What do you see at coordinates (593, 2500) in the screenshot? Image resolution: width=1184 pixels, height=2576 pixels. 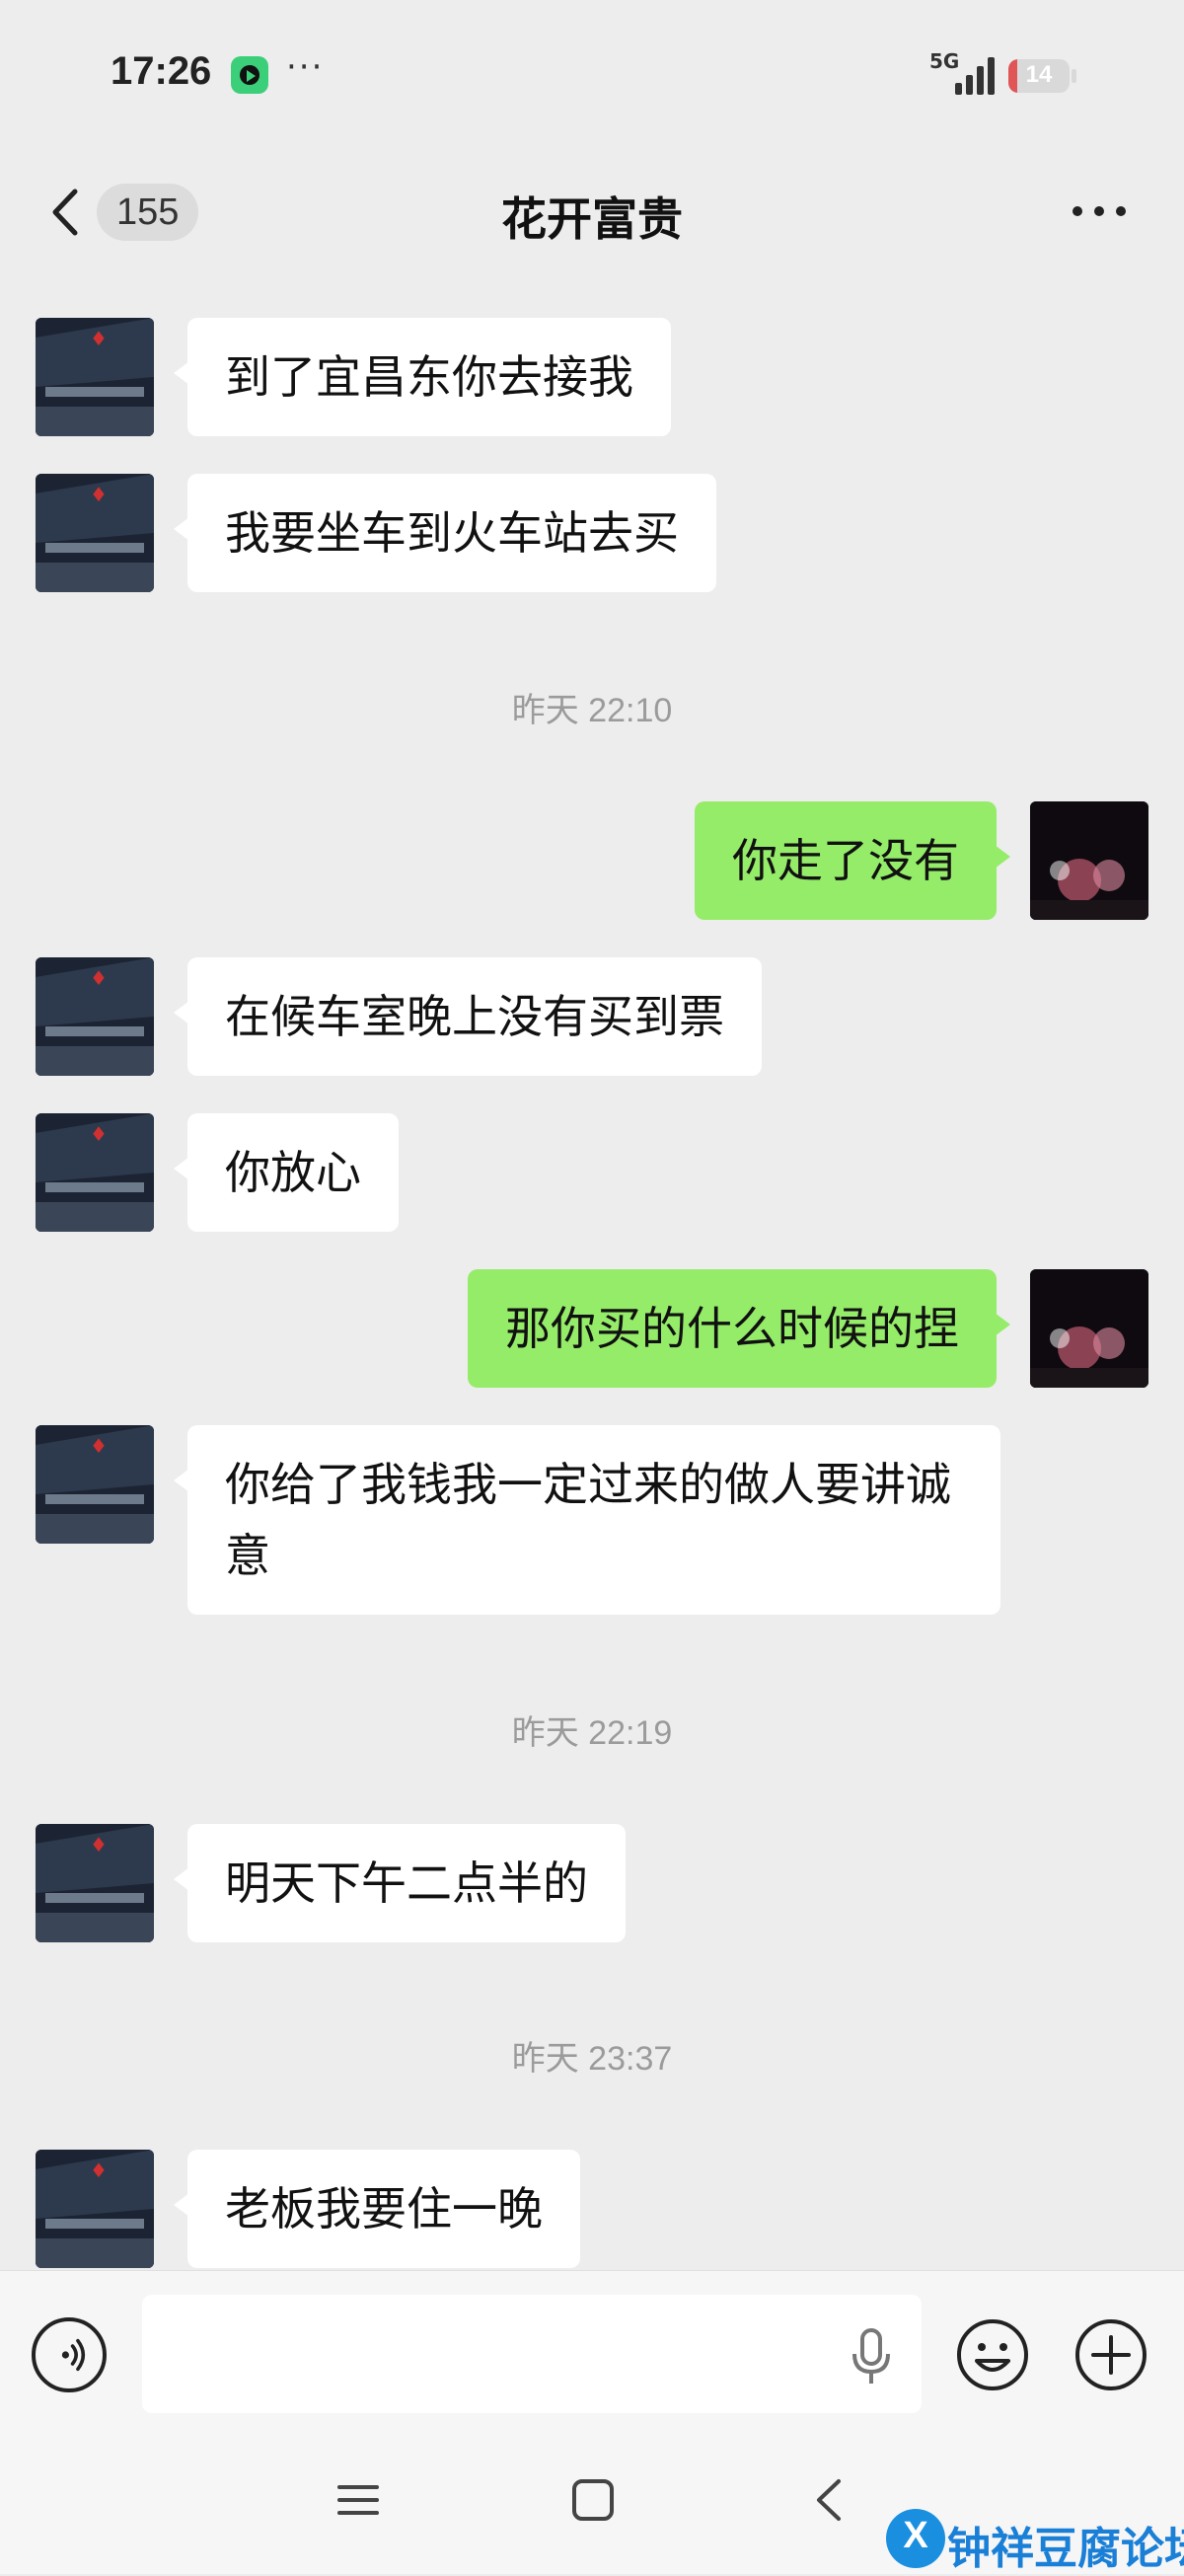 I see `nav-home-icon` at bounding box center [593, 2500].